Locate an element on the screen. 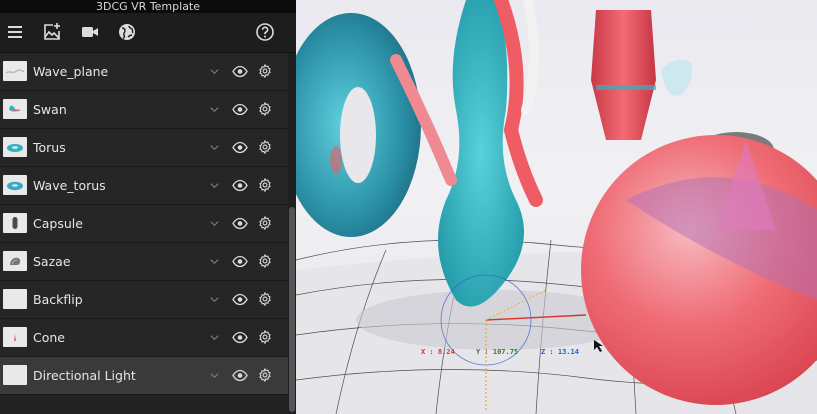 The height and width of the screenshot is (414, 817). hamburger-menu-icon is located at coordinates (15, 32).